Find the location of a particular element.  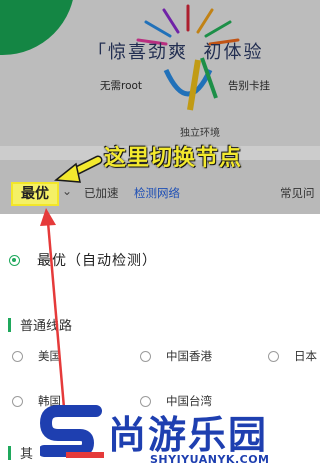

section-title: 普通线路 is located at coordinates (46, 326).